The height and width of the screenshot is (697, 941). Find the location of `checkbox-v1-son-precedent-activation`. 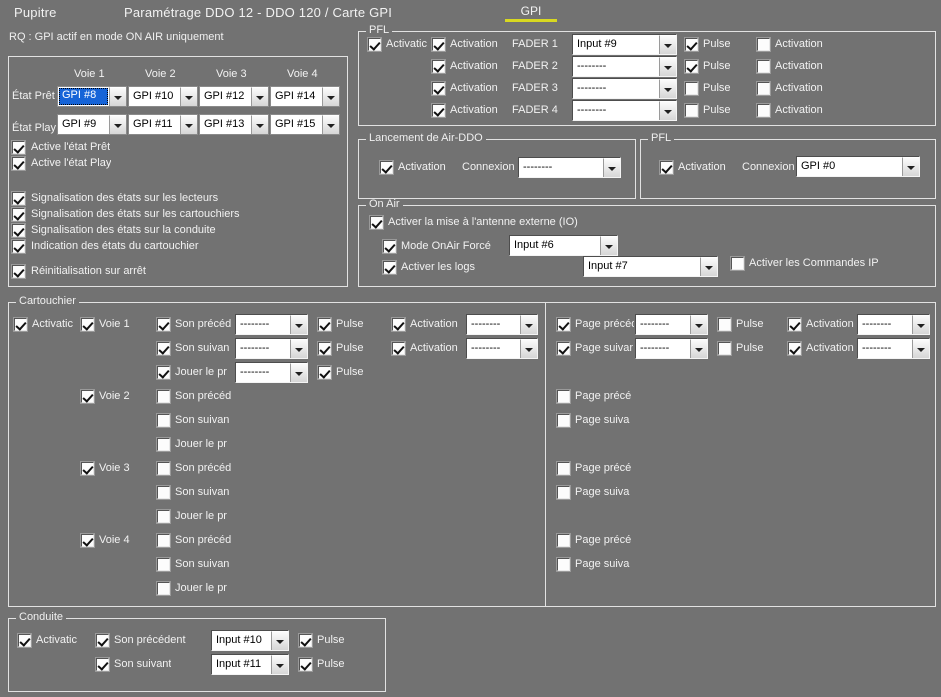

checkbox-v1-son-precedent-activation is located at coordinates (398, 324).